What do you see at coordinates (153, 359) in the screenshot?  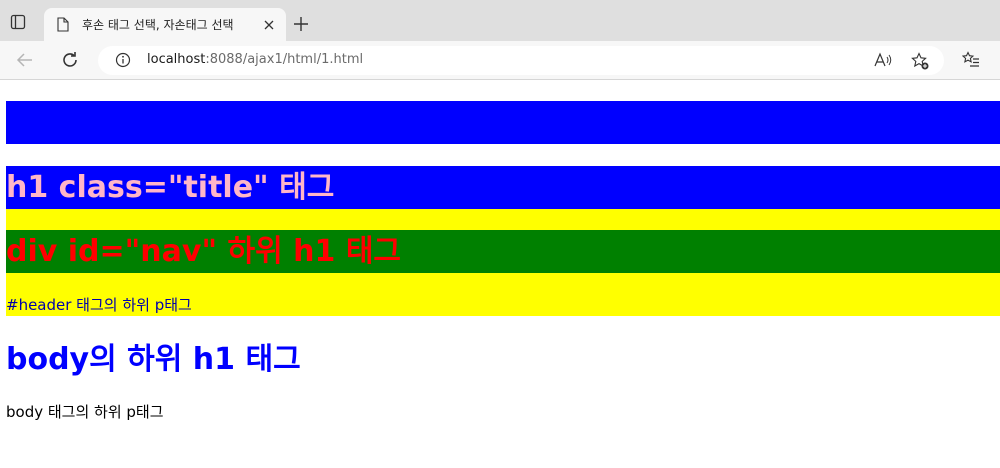 I see `body-heading: body의 하위 h1 태그` at bounding box center [153, 359].